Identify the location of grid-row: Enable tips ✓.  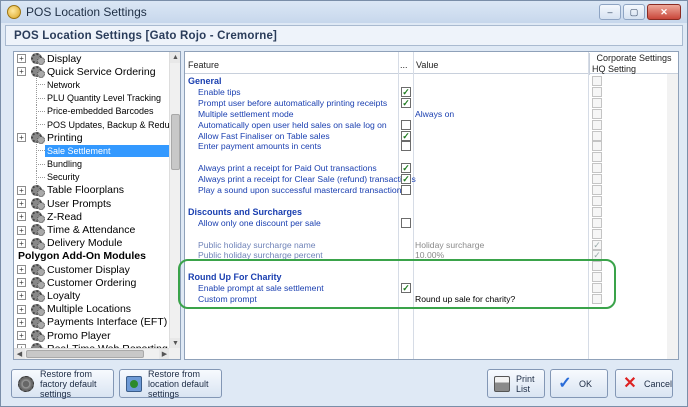
(431, 92).